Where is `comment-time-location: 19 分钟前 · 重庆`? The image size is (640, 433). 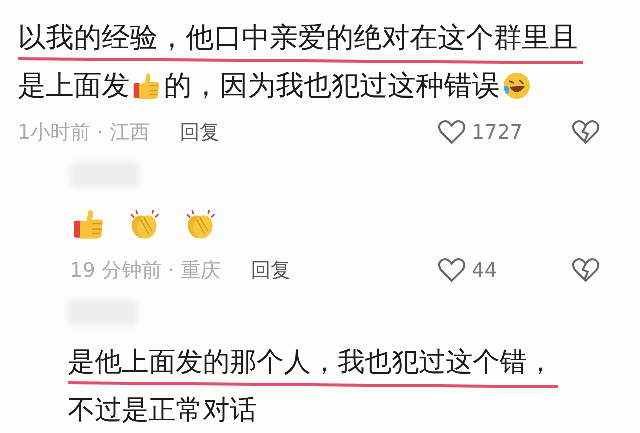
comment-time-location: 19 分钟前 · 重庆 is located at coordinates (145, 270).